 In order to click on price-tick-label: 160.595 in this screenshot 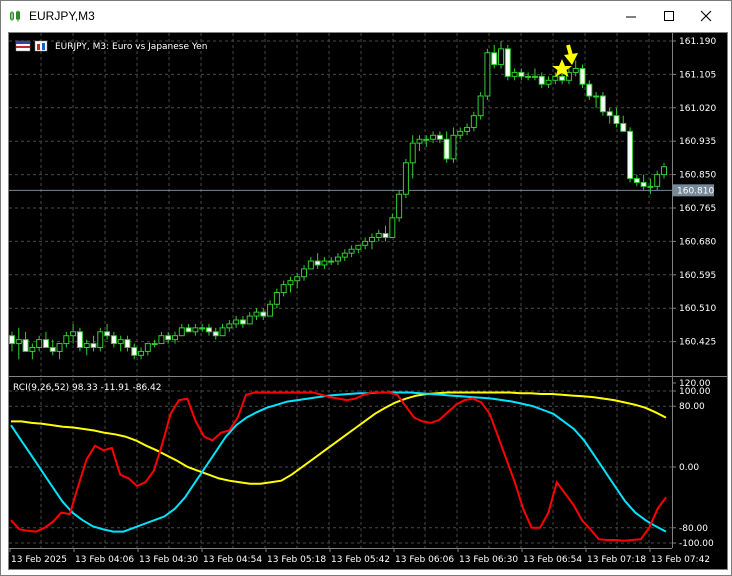, I will do `click(697, 276)`.